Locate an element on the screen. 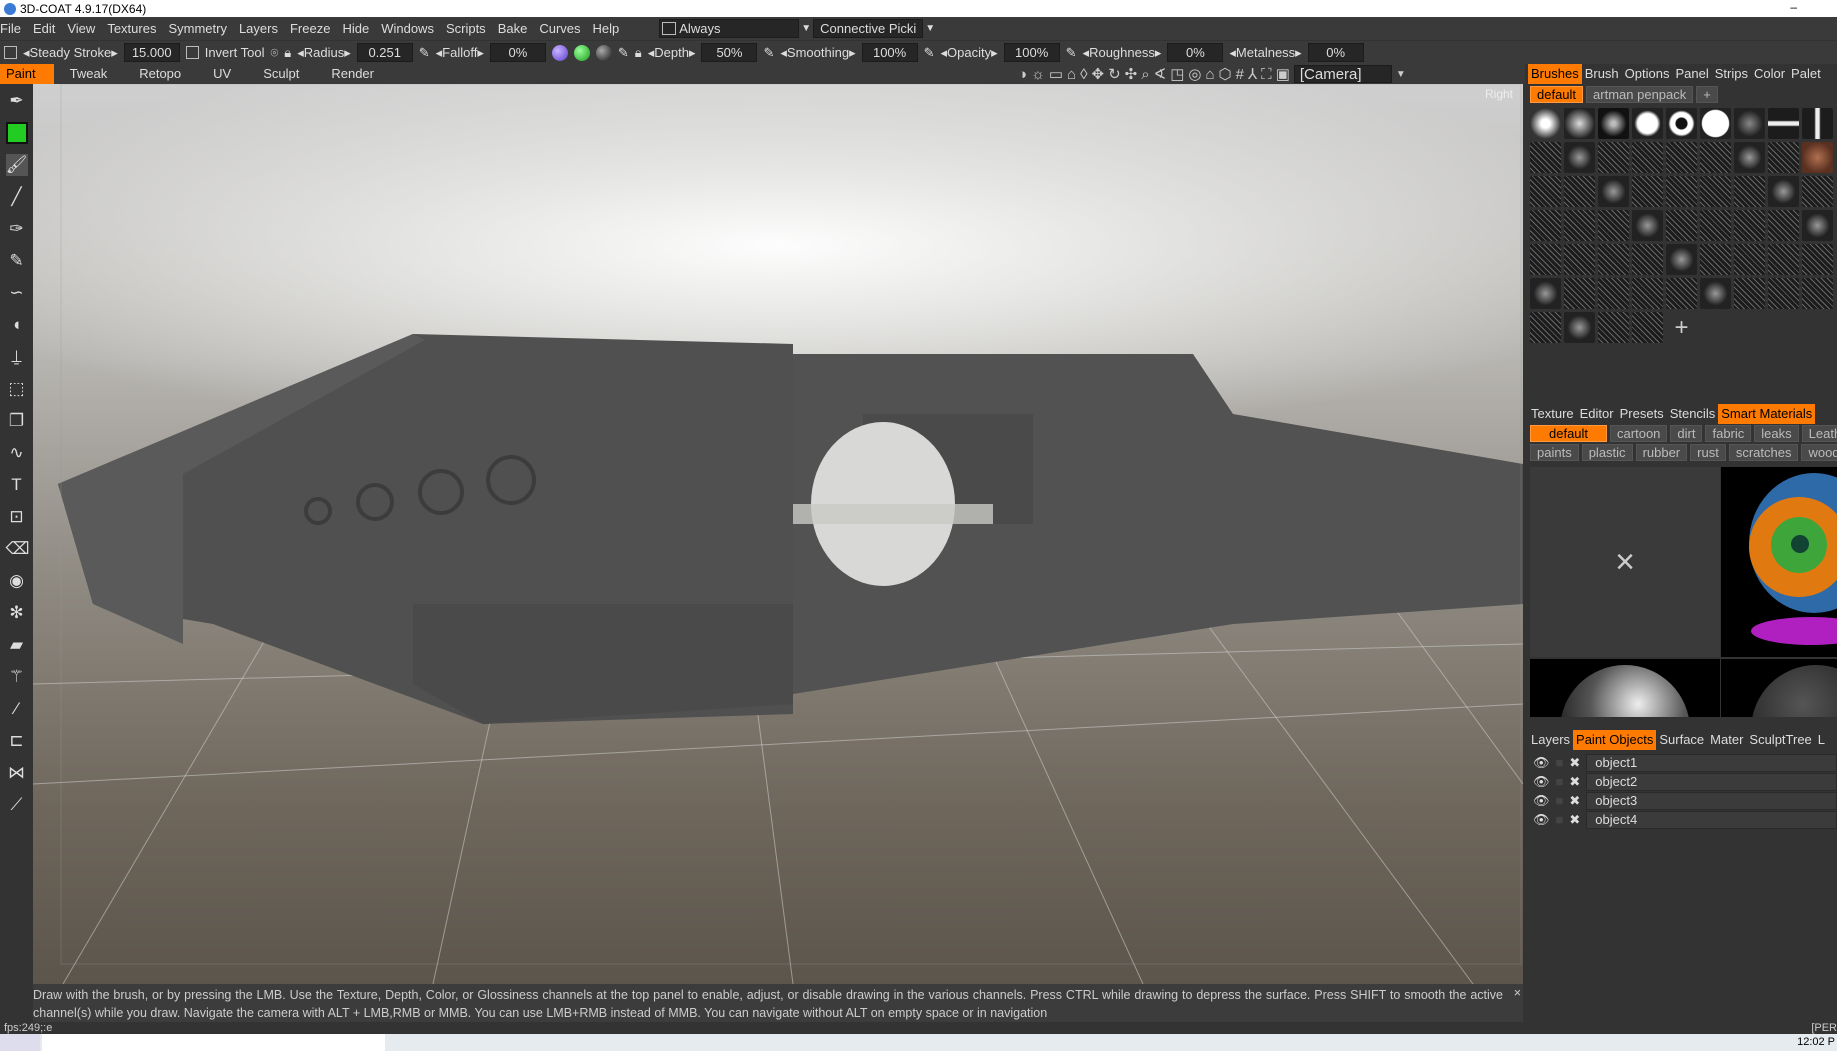 The width and height of the screenshot is (1837, 1051). rotate-icon: ↻ is located at coordinates (1114, 74).